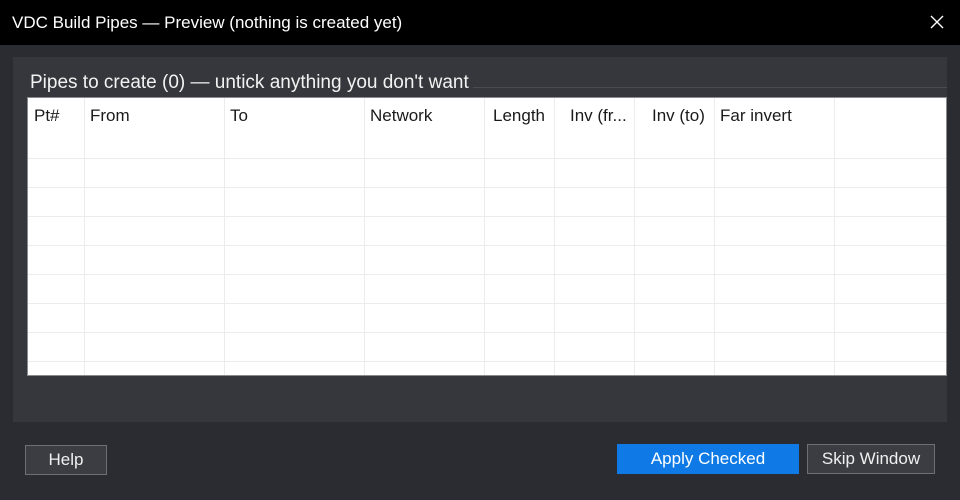 The width and height of the screenshot is (960, 500). What do you see at coordinates (708, 459) in the screenshot?
I see `apply-checked-button: Apply Checked` at bounding box center [708, 459].